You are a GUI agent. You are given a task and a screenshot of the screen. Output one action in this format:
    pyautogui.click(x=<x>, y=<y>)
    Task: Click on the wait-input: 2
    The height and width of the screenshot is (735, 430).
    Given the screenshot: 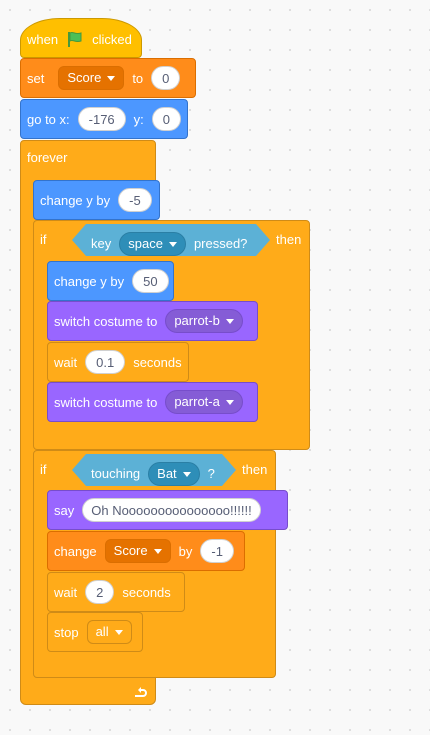 What is the action you would take?
    pyautogui.click(x=100, y=592)
    